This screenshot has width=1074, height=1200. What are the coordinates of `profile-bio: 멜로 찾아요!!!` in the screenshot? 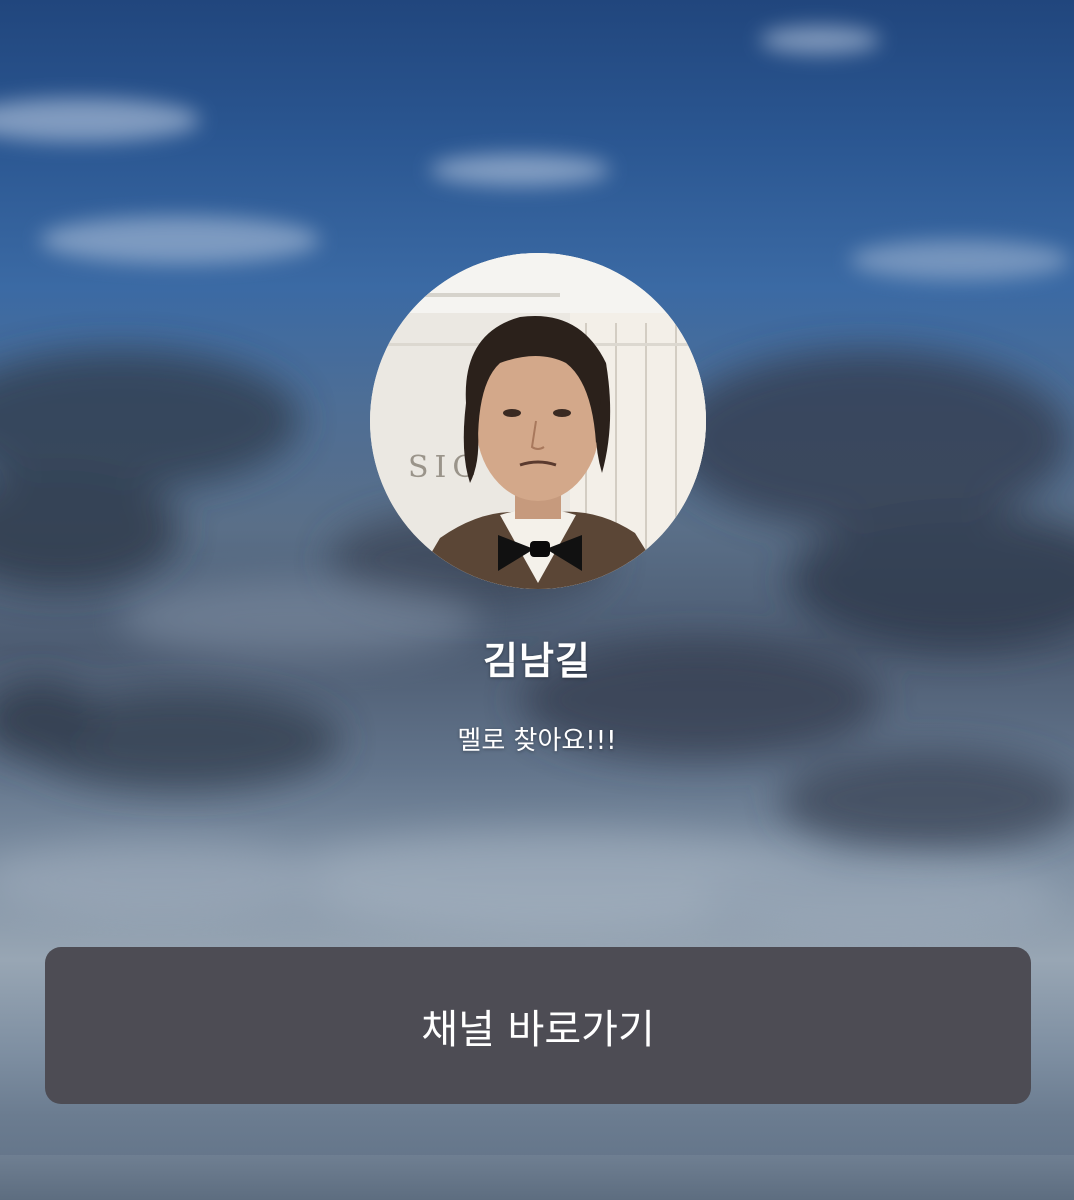 It's located at (537, 741).